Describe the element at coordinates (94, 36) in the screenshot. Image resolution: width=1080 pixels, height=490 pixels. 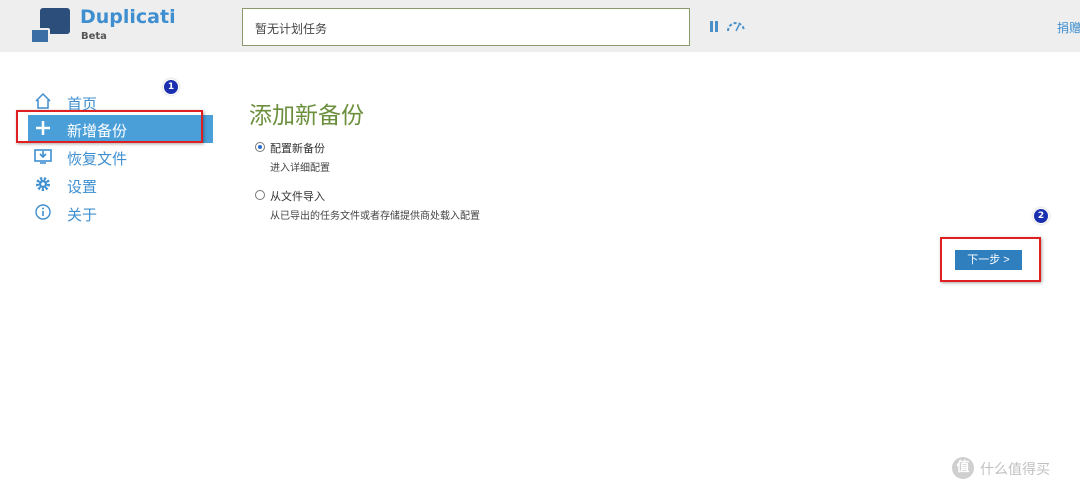
I see `app-sub-label: Beta` at that location.